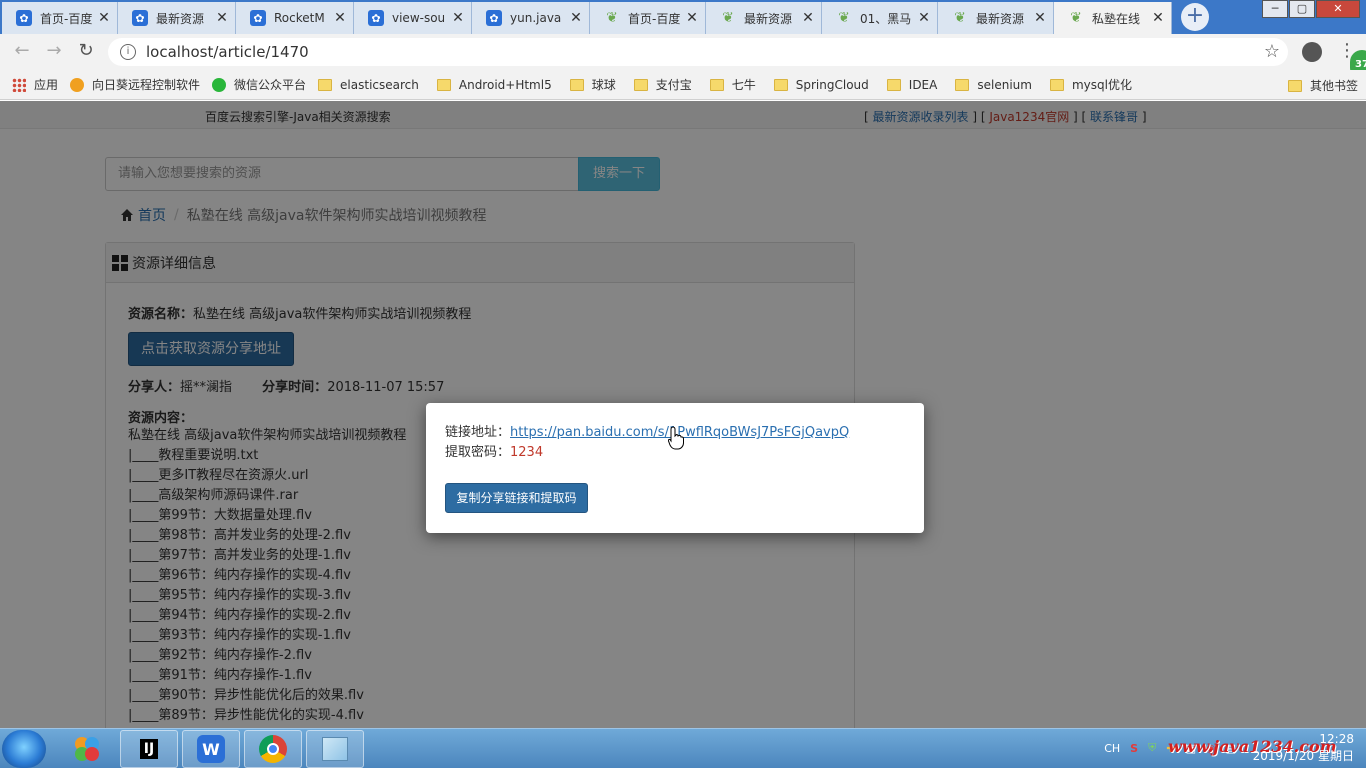  I want to click on back-icon: ←, so click(22, 52).